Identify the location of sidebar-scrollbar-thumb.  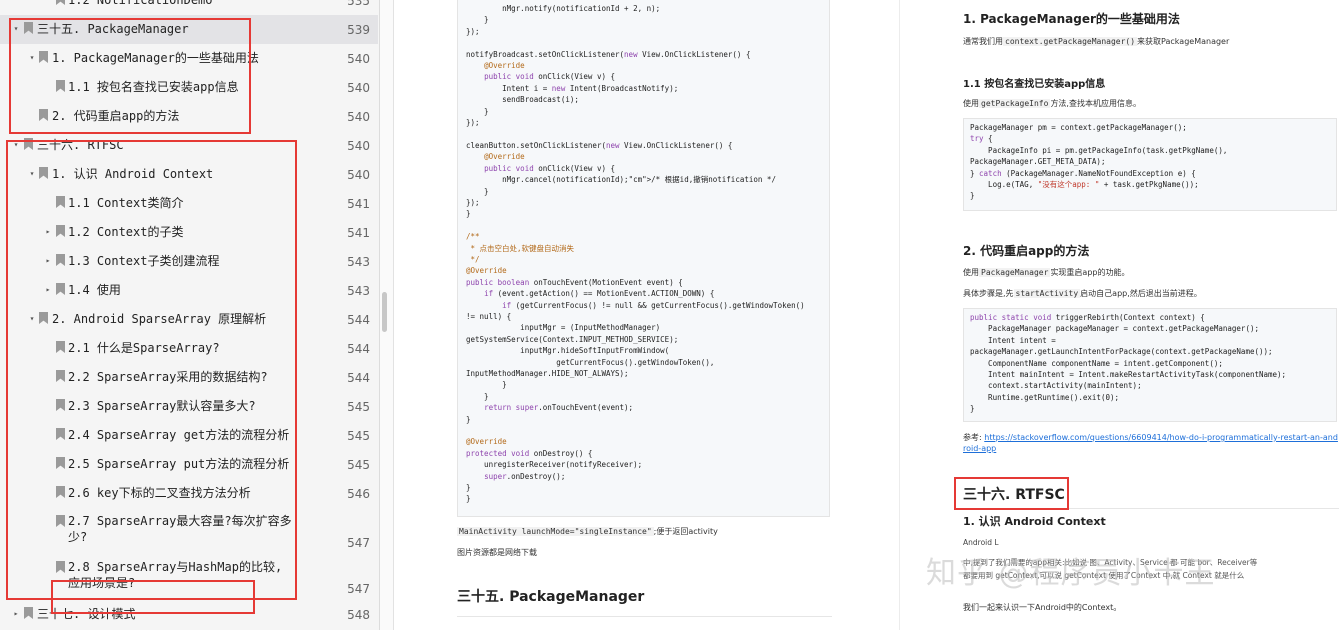
(384, 312).